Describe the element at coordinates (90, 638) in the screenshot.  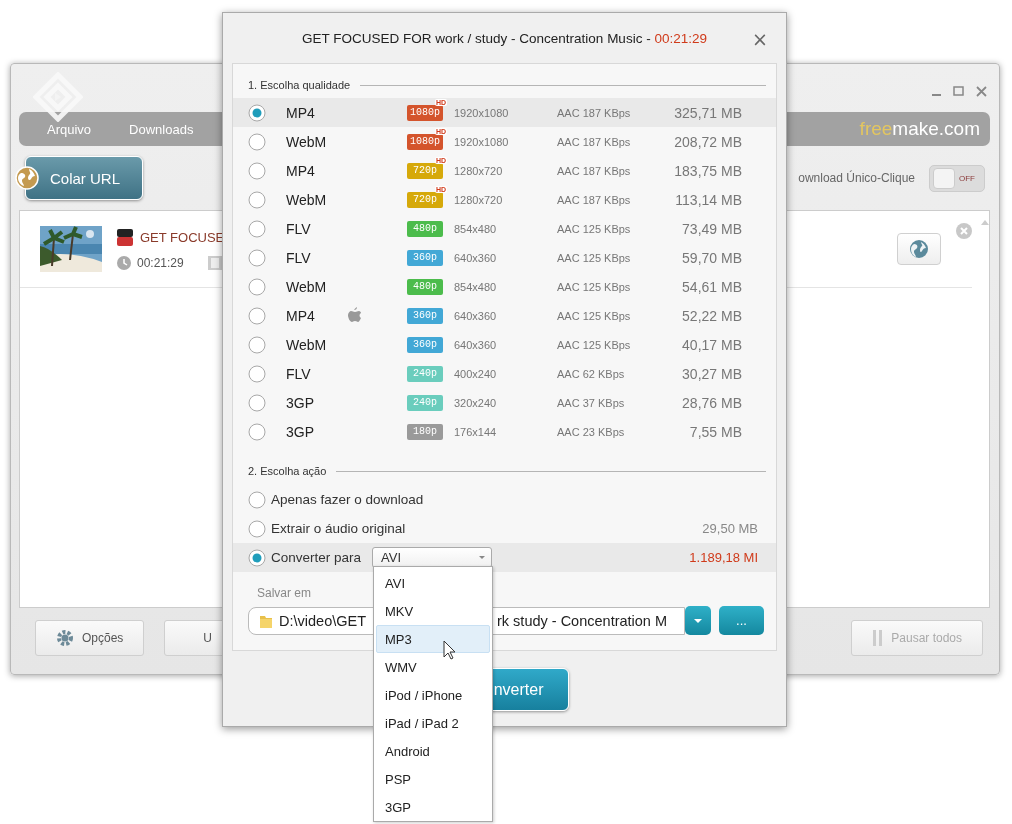
I see `options-button: Opções` at that location.